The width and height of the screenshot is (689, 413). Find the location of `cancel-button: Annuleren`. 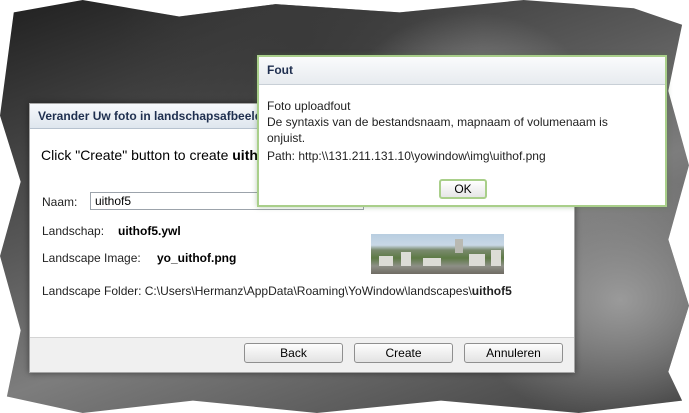

cancel-button: Annuleren is located at coordinates (513, 353).